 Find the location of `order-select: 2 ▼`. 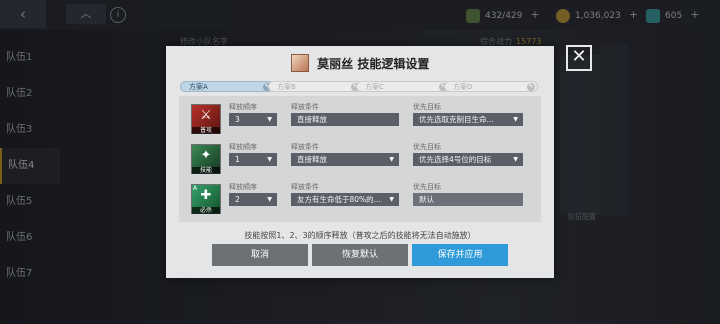

order-select: 2 ▼ is located at coordinates (253, 199).